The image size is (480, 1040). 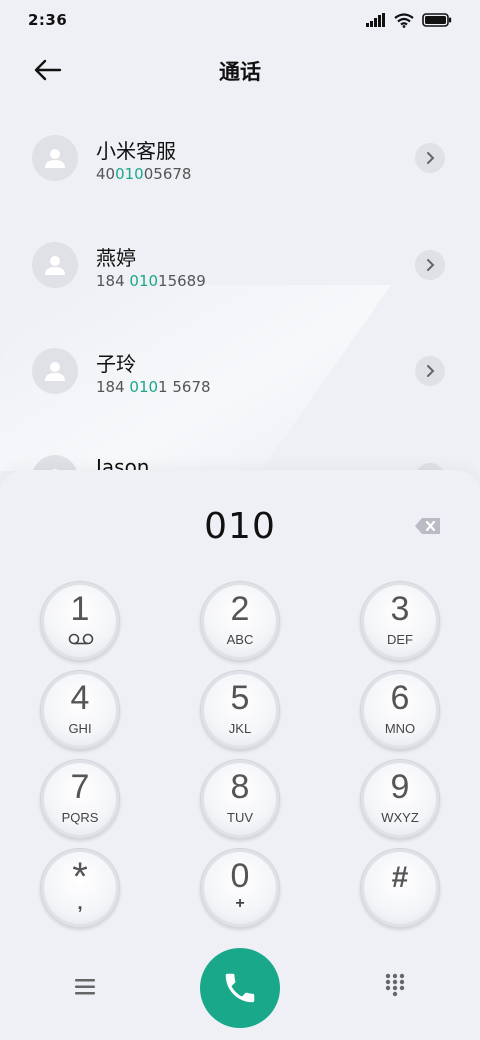 I want to click on contact-row: 子玲 184 0101 5678, so click(x=240, y=371).